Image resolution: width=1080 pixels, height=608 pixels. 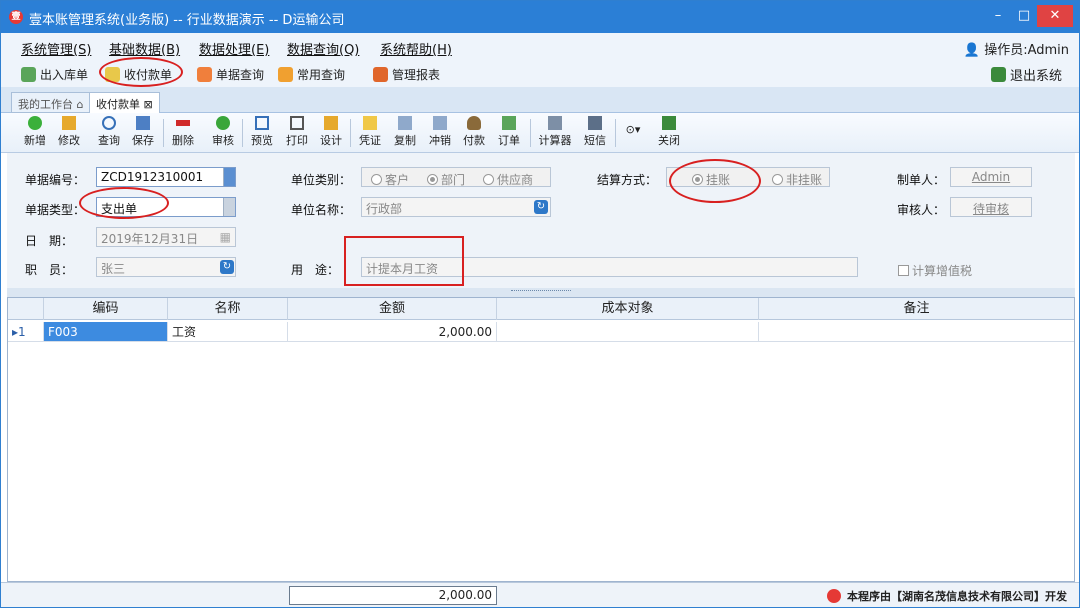 What do you see at coordinates (143, 140) in the screenshot?
I see `save-label: 保存` at bounding box center [143, 140].